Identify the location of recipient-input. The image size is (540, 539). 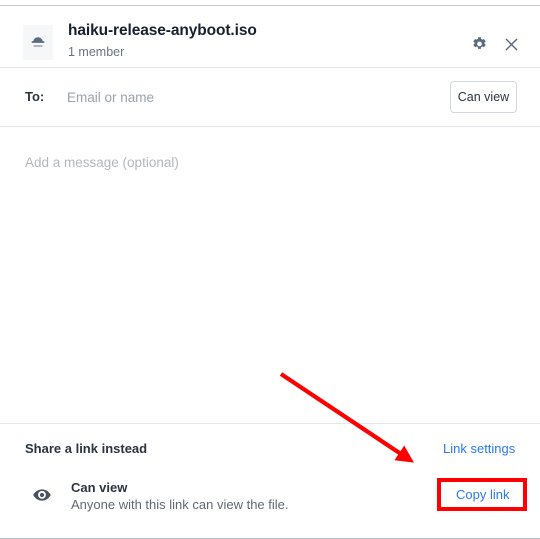
(247, 97).